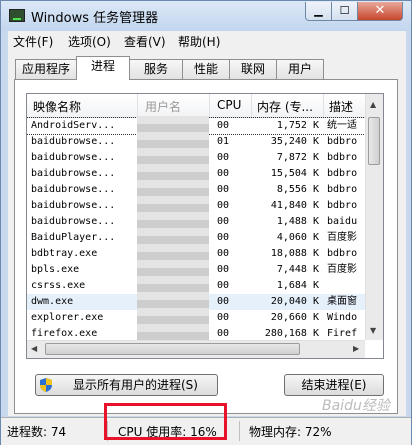 The width and height of the screenshot is (412, 445). I want to click on menu-help: 帮助(H), so click(199, 41).